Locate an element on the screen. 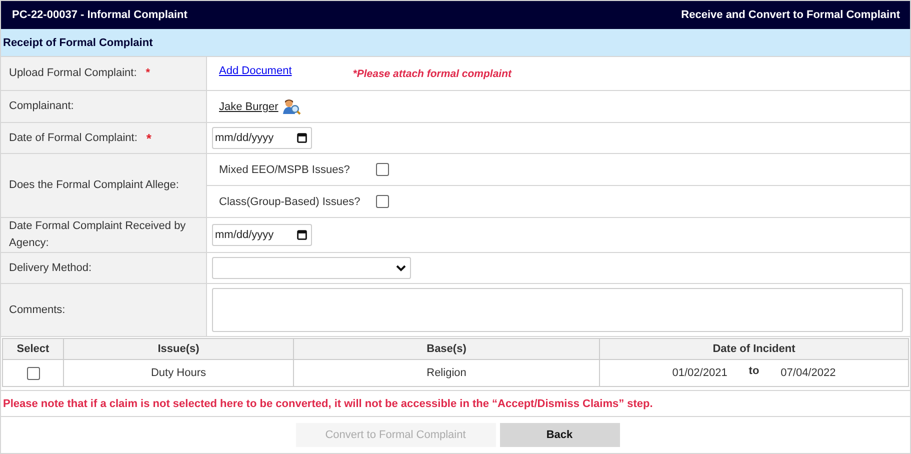 The height and width of the screenshot is (454, 911). date-separator: to is located at coordinates (754, 371).